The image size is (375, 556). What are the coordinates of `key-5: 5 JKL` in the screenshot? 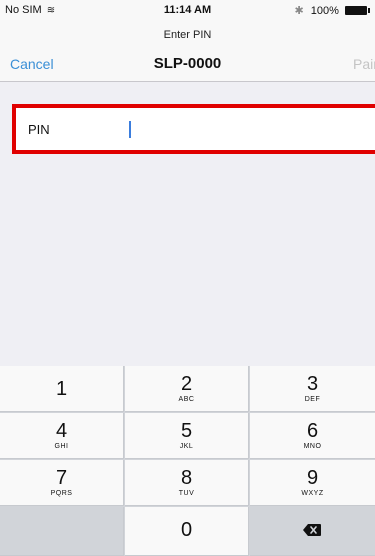 It's located at (187, 436).